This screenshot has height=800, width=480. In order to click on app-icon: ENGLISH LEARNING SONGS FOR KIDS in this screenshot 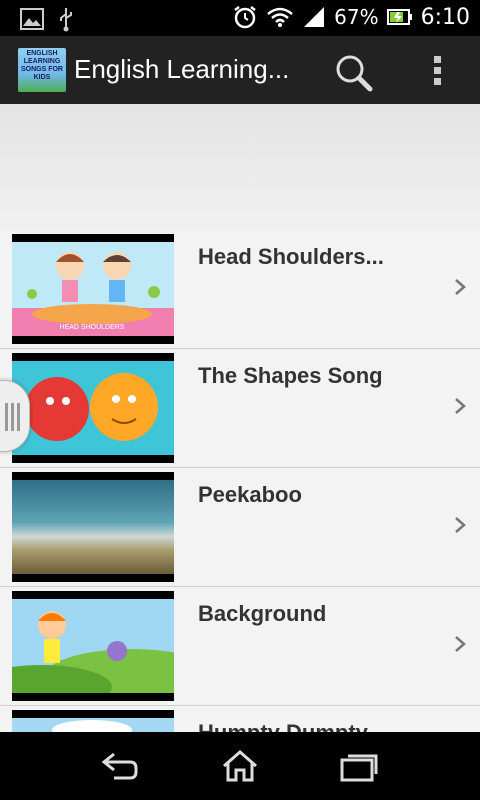, I will do `click(42, 70)`.